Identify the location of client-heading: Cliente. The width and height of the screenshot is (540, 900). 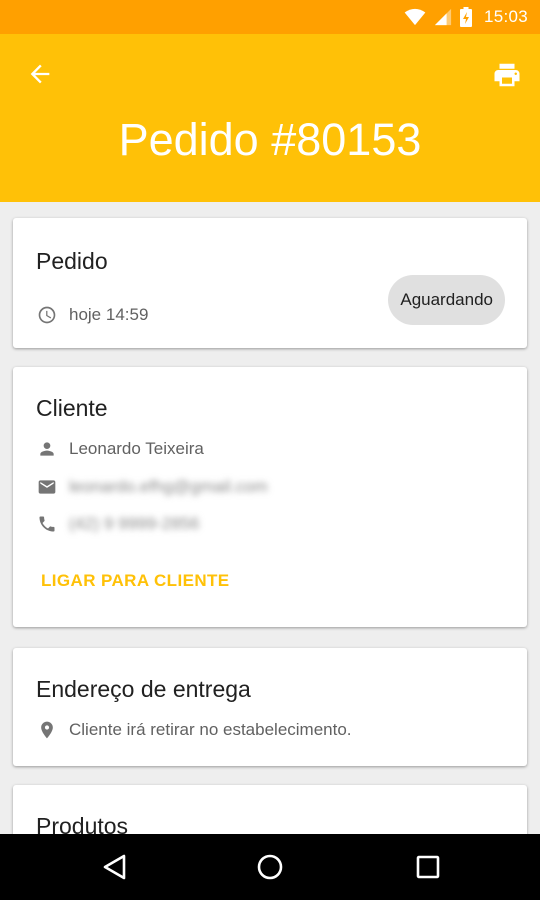
(72, 408).